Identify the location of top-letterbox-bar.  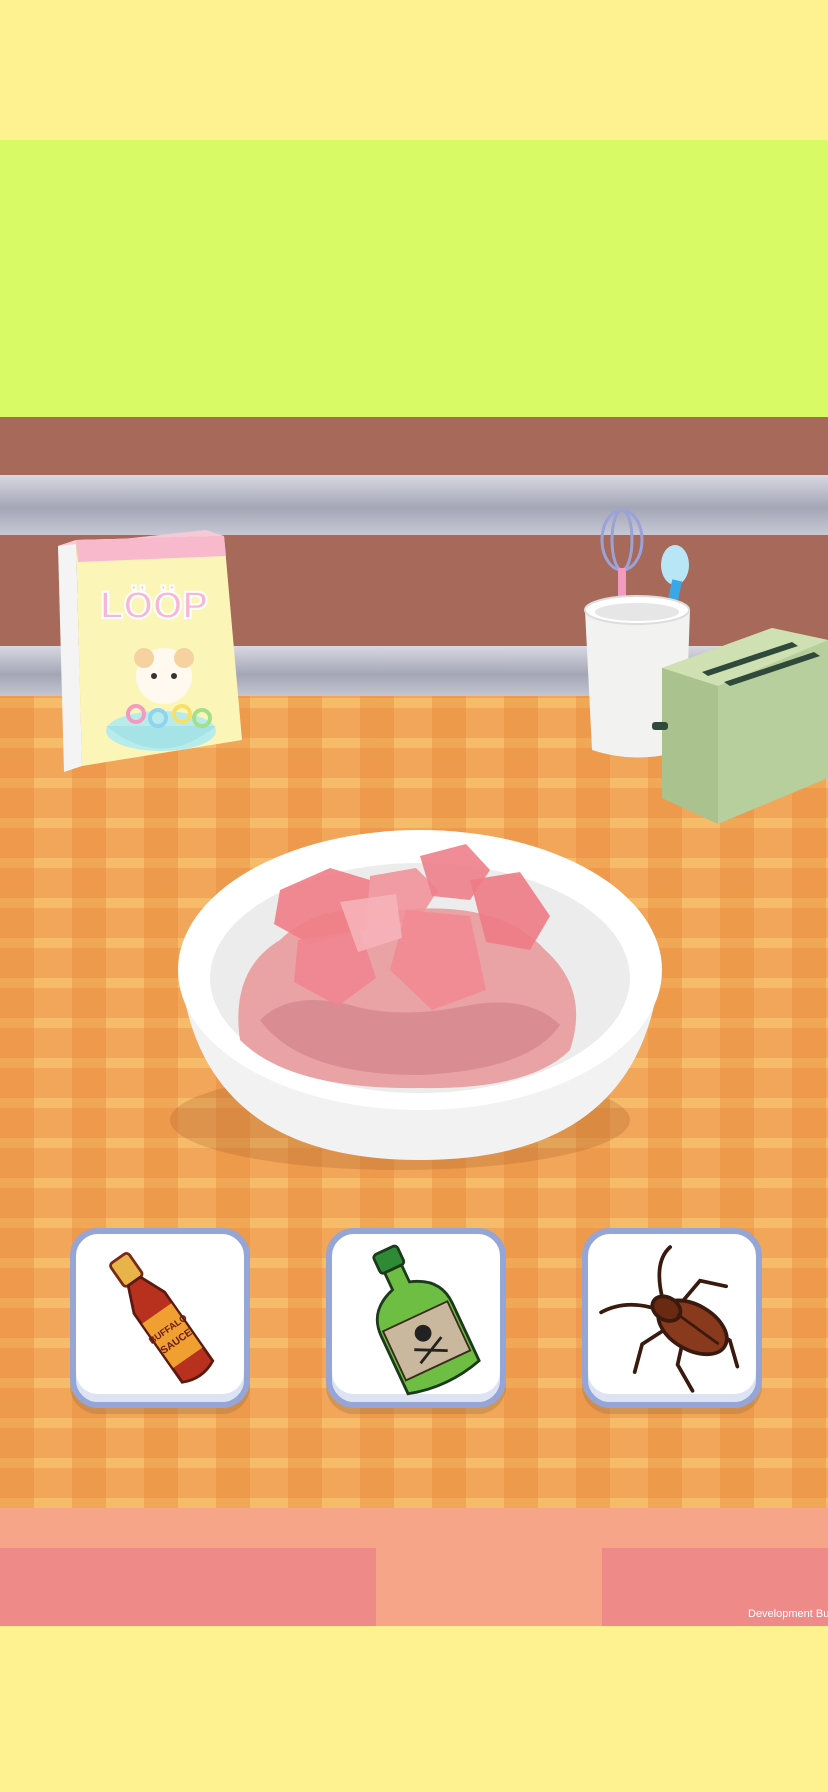
(414, 70).